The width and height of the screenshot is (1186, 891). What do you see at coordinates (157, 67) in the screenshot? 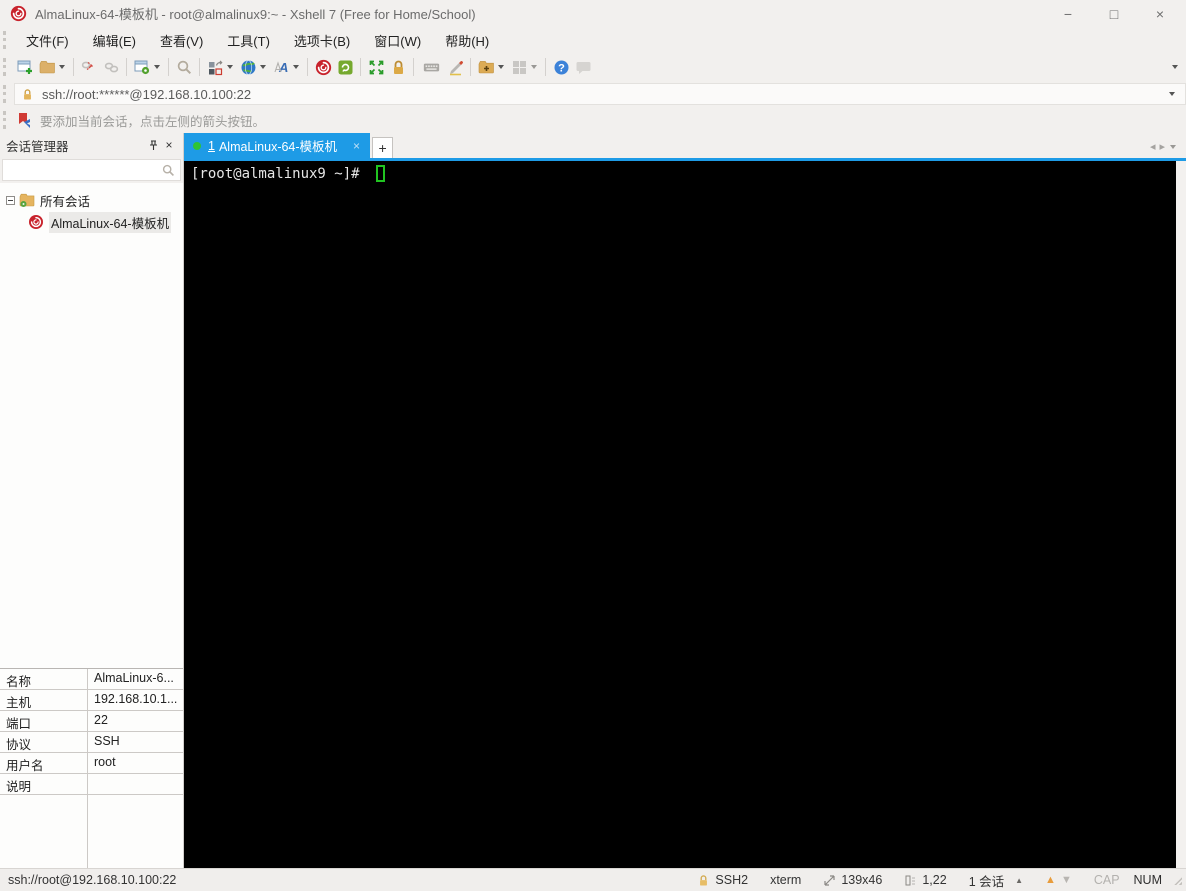
I see `session-properties-dropdown-icon` at bounding box center [157, 67].